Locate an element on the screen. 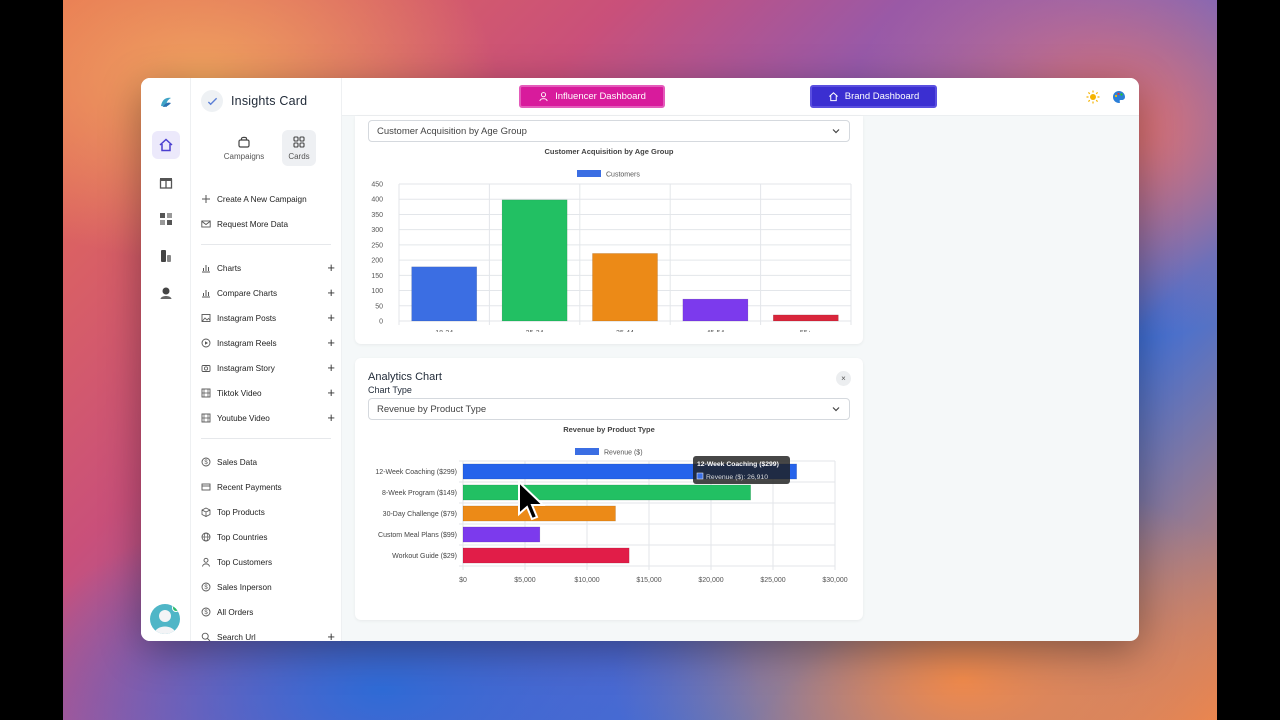  chart-type-label: Chart Type is located at coordinates (390, 390).